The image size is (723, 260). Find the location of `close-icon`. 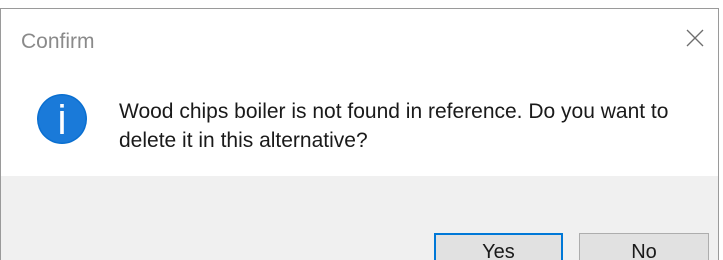

close-icon is located at coordinates (695, 38).